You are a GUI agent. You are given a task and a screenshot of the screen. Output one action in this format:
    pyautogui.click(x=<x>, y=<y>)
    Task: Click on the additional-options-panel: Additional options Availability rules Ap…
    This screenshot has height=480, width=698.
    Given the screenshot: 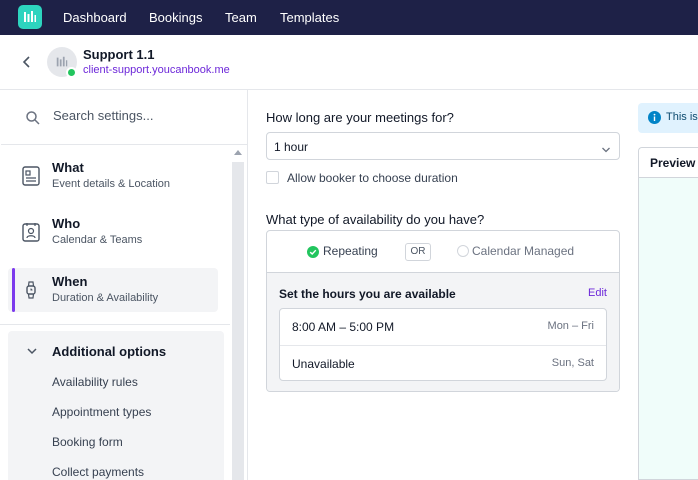 What is the action you would take?
    pyautogui.click(x=116, y=405)
    